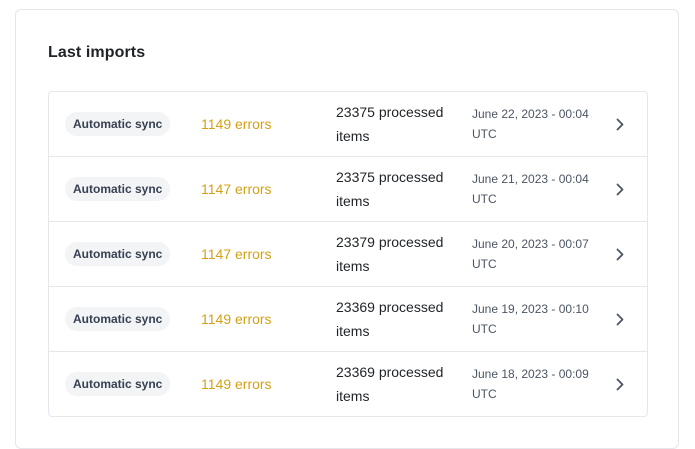 The image size is (695, 449). What do you see at coordinates (530, 384) in the screenshot?
I see `import-date: June 18, 2023 - 00:09 UTC` at bounding box center [530, 384].